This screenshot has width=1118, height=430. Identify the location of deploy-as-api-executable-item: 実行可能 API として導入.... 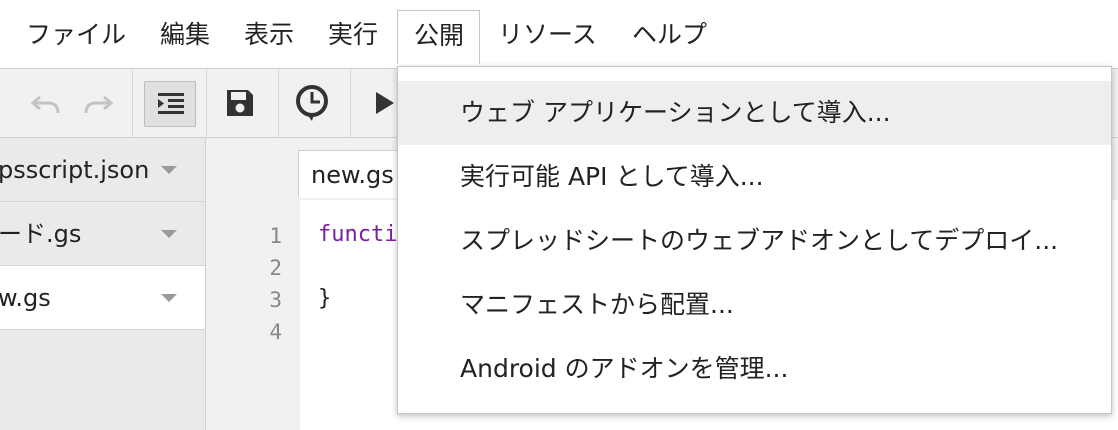
(754, 177).